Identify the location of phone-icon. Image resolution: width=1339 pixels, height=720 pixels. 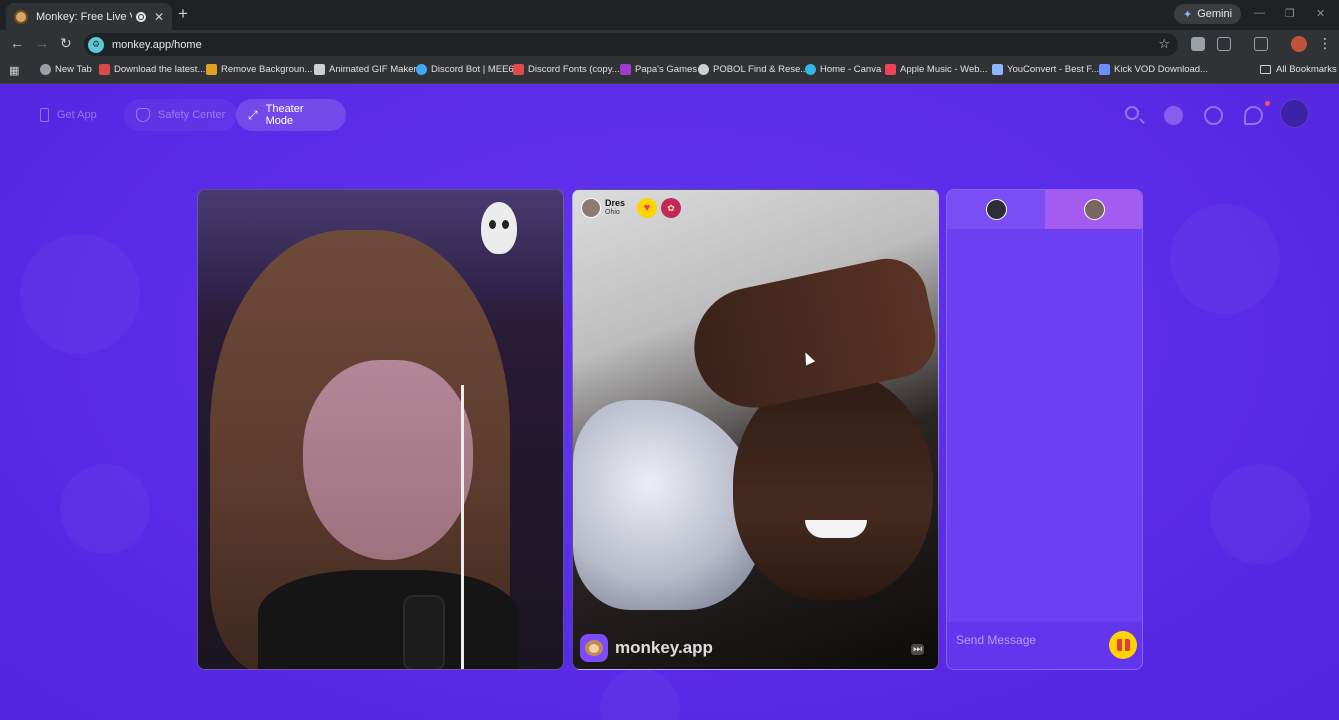
(44, 115).